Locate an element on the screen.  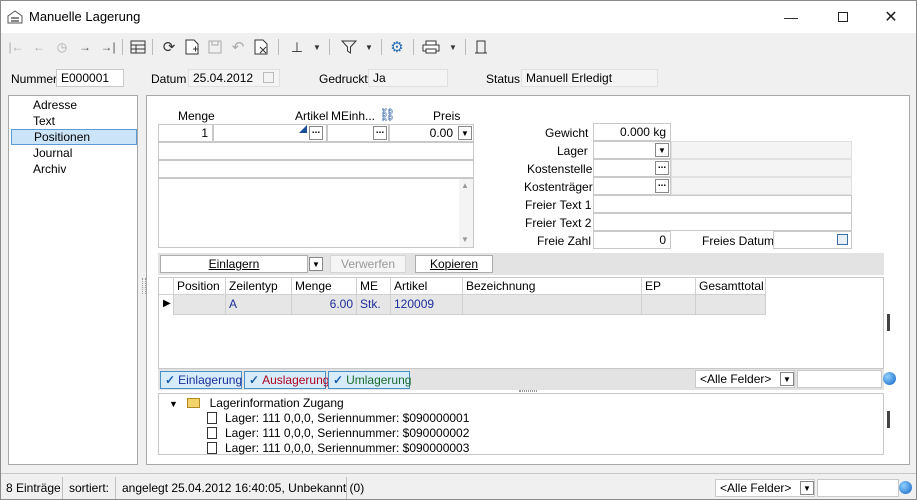
cell-zeilentyp: A is located at coordinates (259, 305).